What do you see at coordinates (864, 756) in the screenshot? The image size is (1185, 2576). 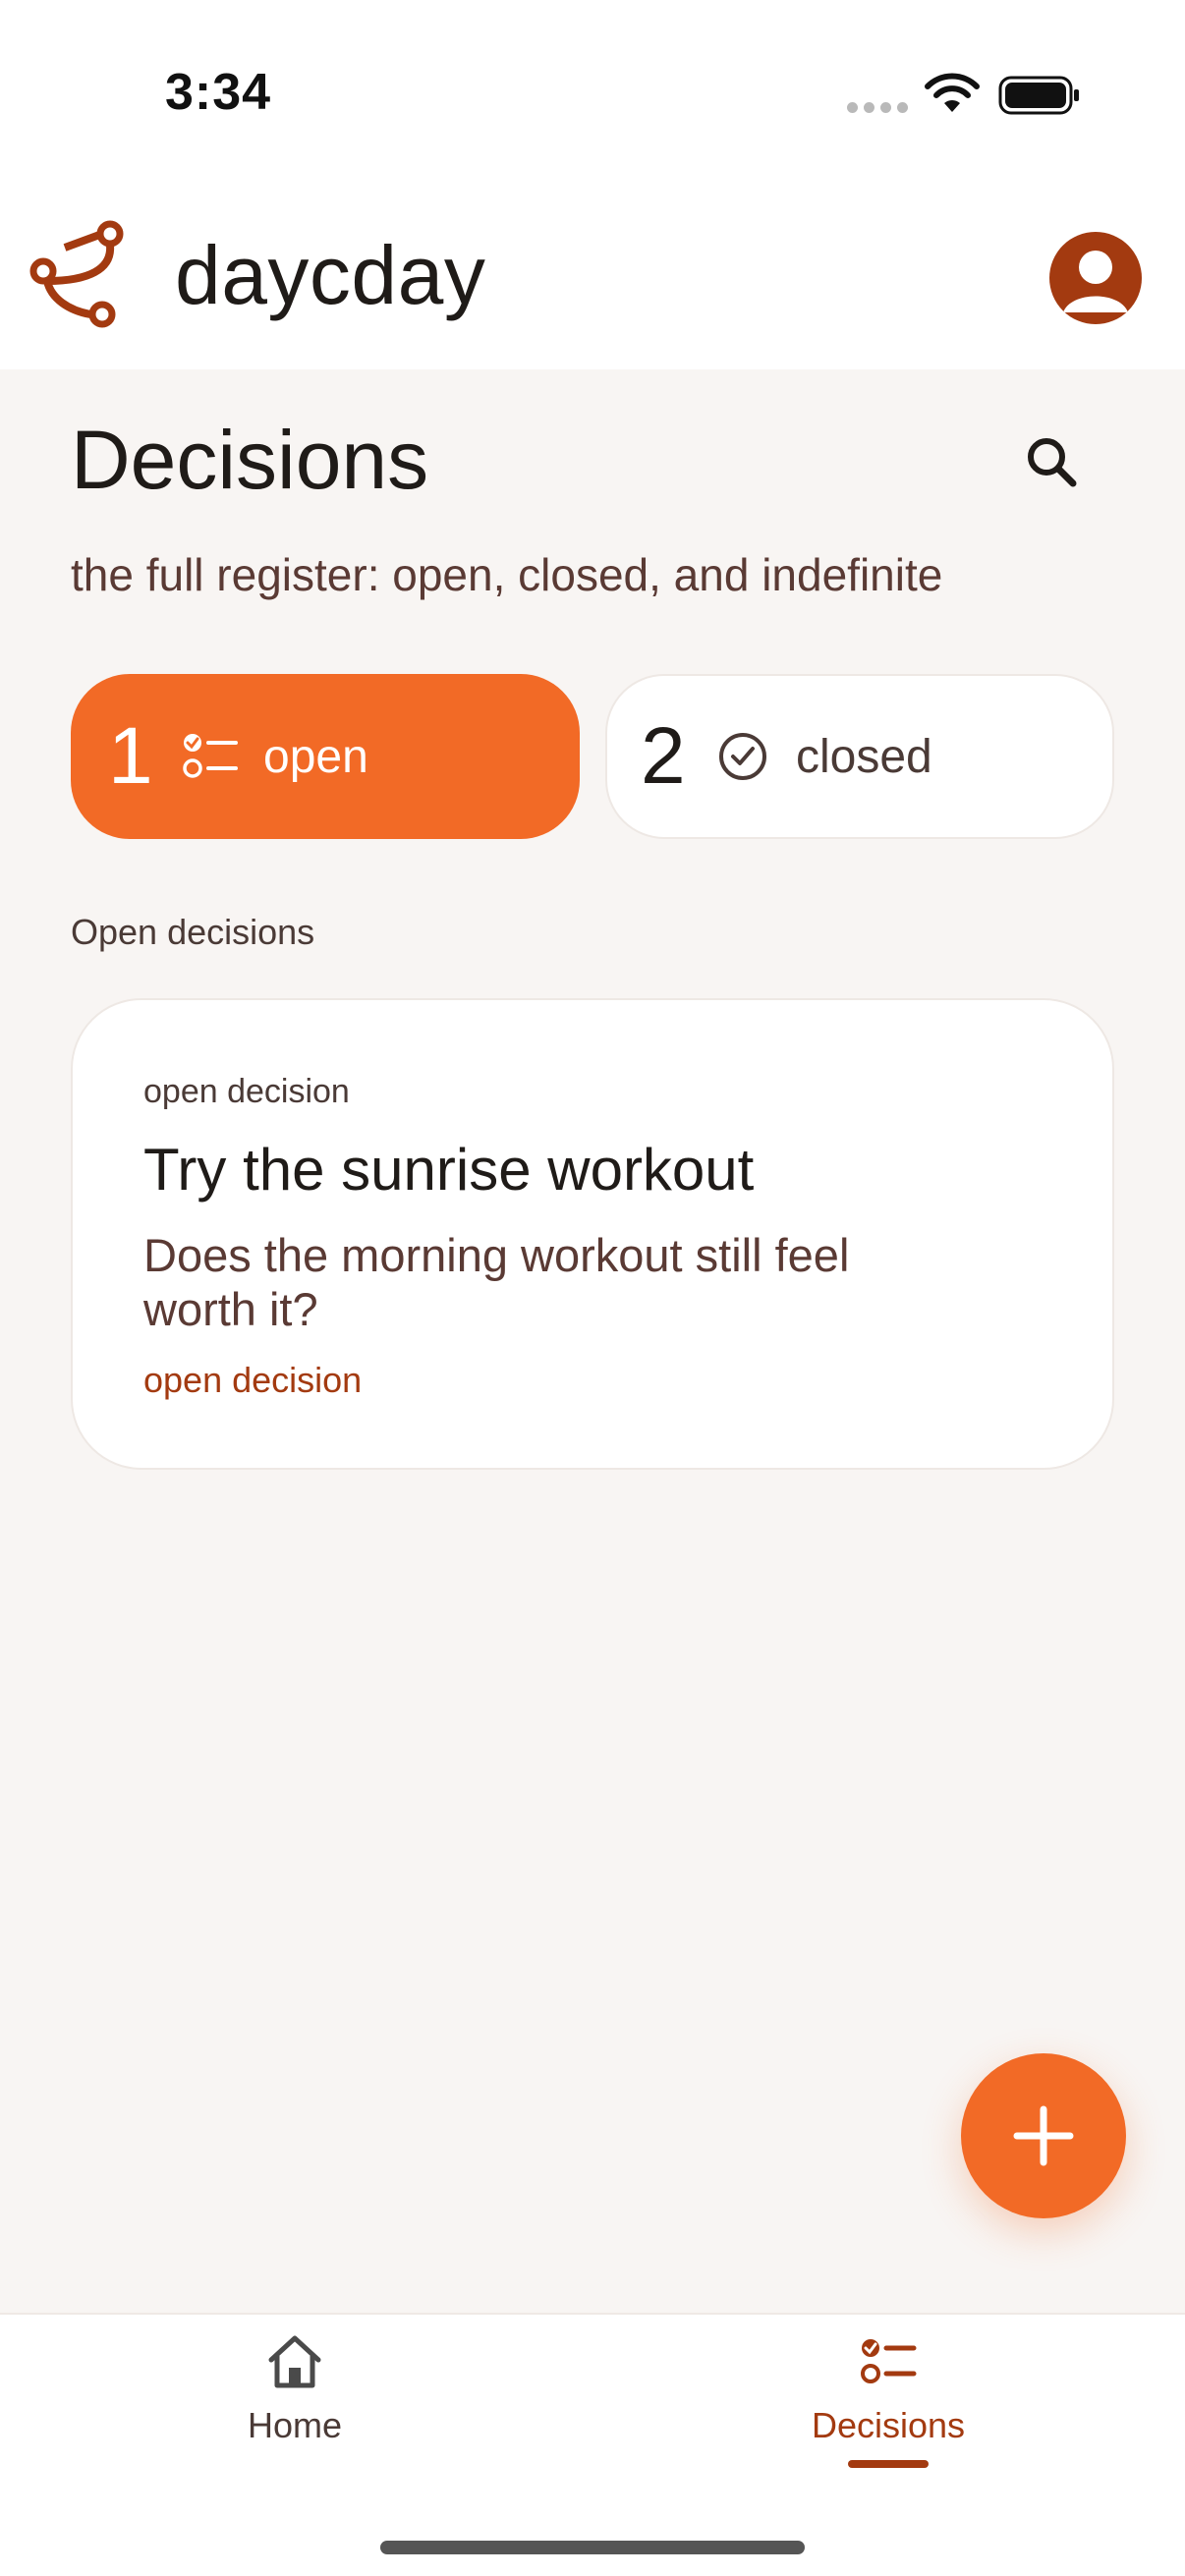 I see `filter-label-closed: closed` at bounding box center [864, 756].